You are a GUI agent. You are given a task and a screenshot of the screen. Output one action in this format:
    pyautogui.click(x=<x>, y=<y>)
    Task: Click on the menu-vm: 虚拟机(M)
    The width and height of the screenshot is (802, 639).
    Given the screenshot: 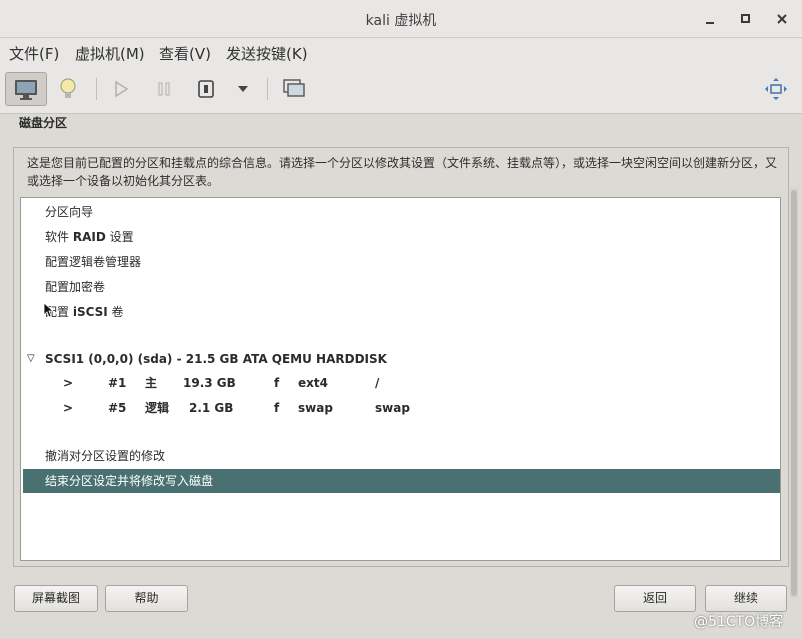 What is the action you would take?
    pyautogui.click(x=110, y=53)
    